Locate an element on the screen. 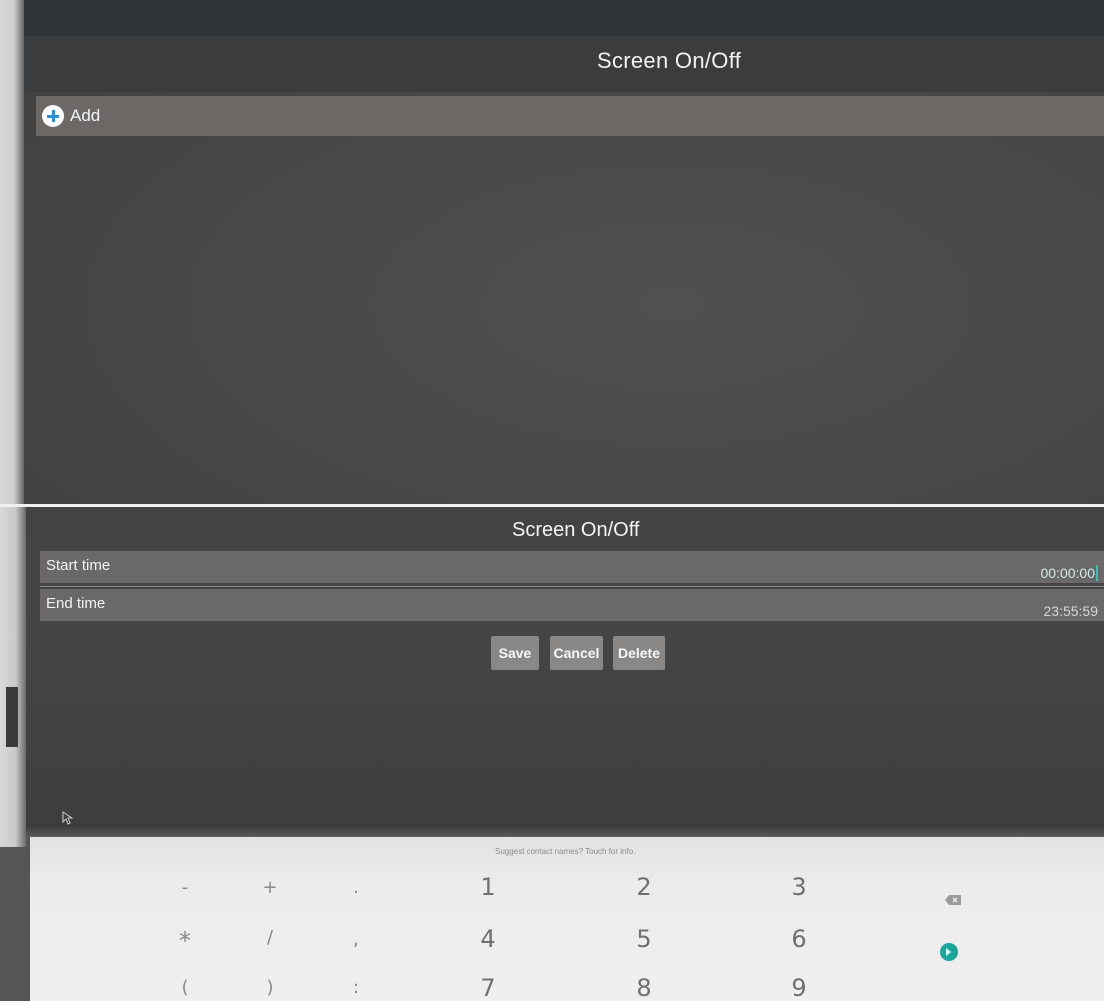 This screenshot has width=1104, height=1001. add-button: Add is located at coordinates (71, 116).